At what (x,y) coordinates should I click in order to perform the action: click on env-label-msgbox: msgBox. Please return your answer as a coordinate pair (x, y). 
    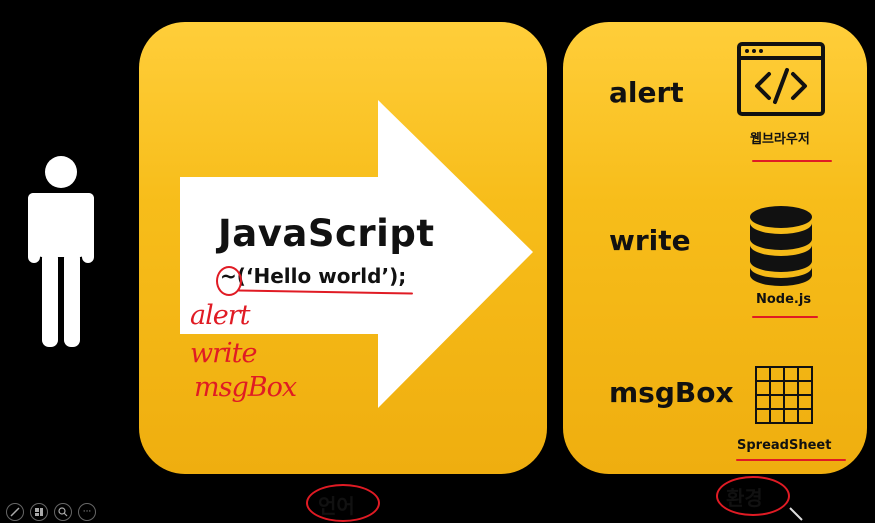
    Looking at the image, I should click on (671, 392).